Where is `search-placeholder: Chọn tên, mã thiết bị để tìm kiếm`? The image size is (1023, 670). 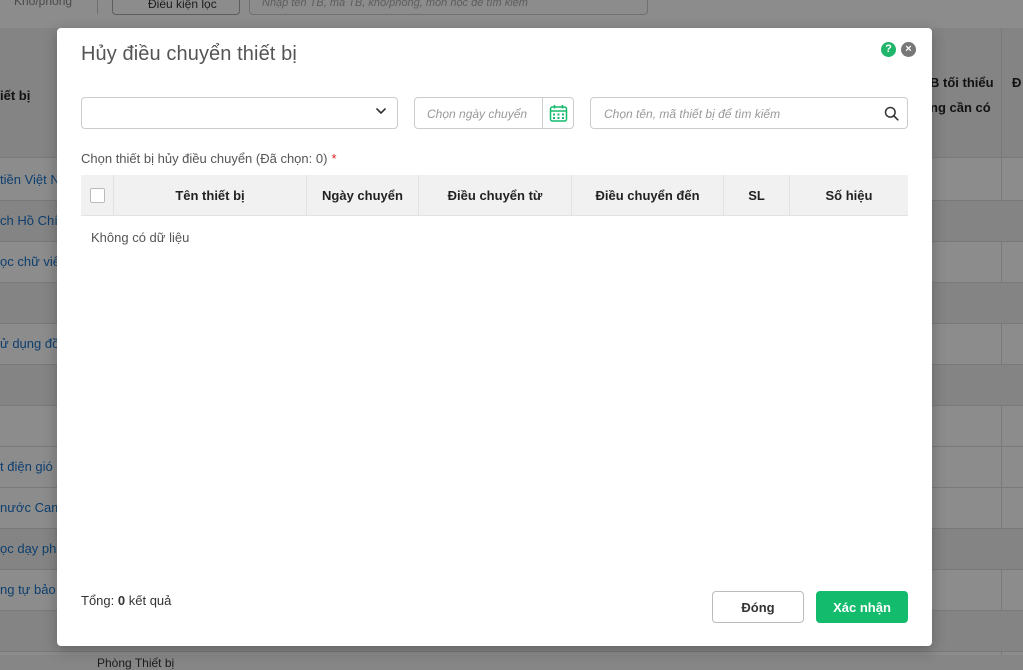
search-placeholder: Chọn tên, mã thiết bị để tìm kiếm is located at coordinates (692, 114).